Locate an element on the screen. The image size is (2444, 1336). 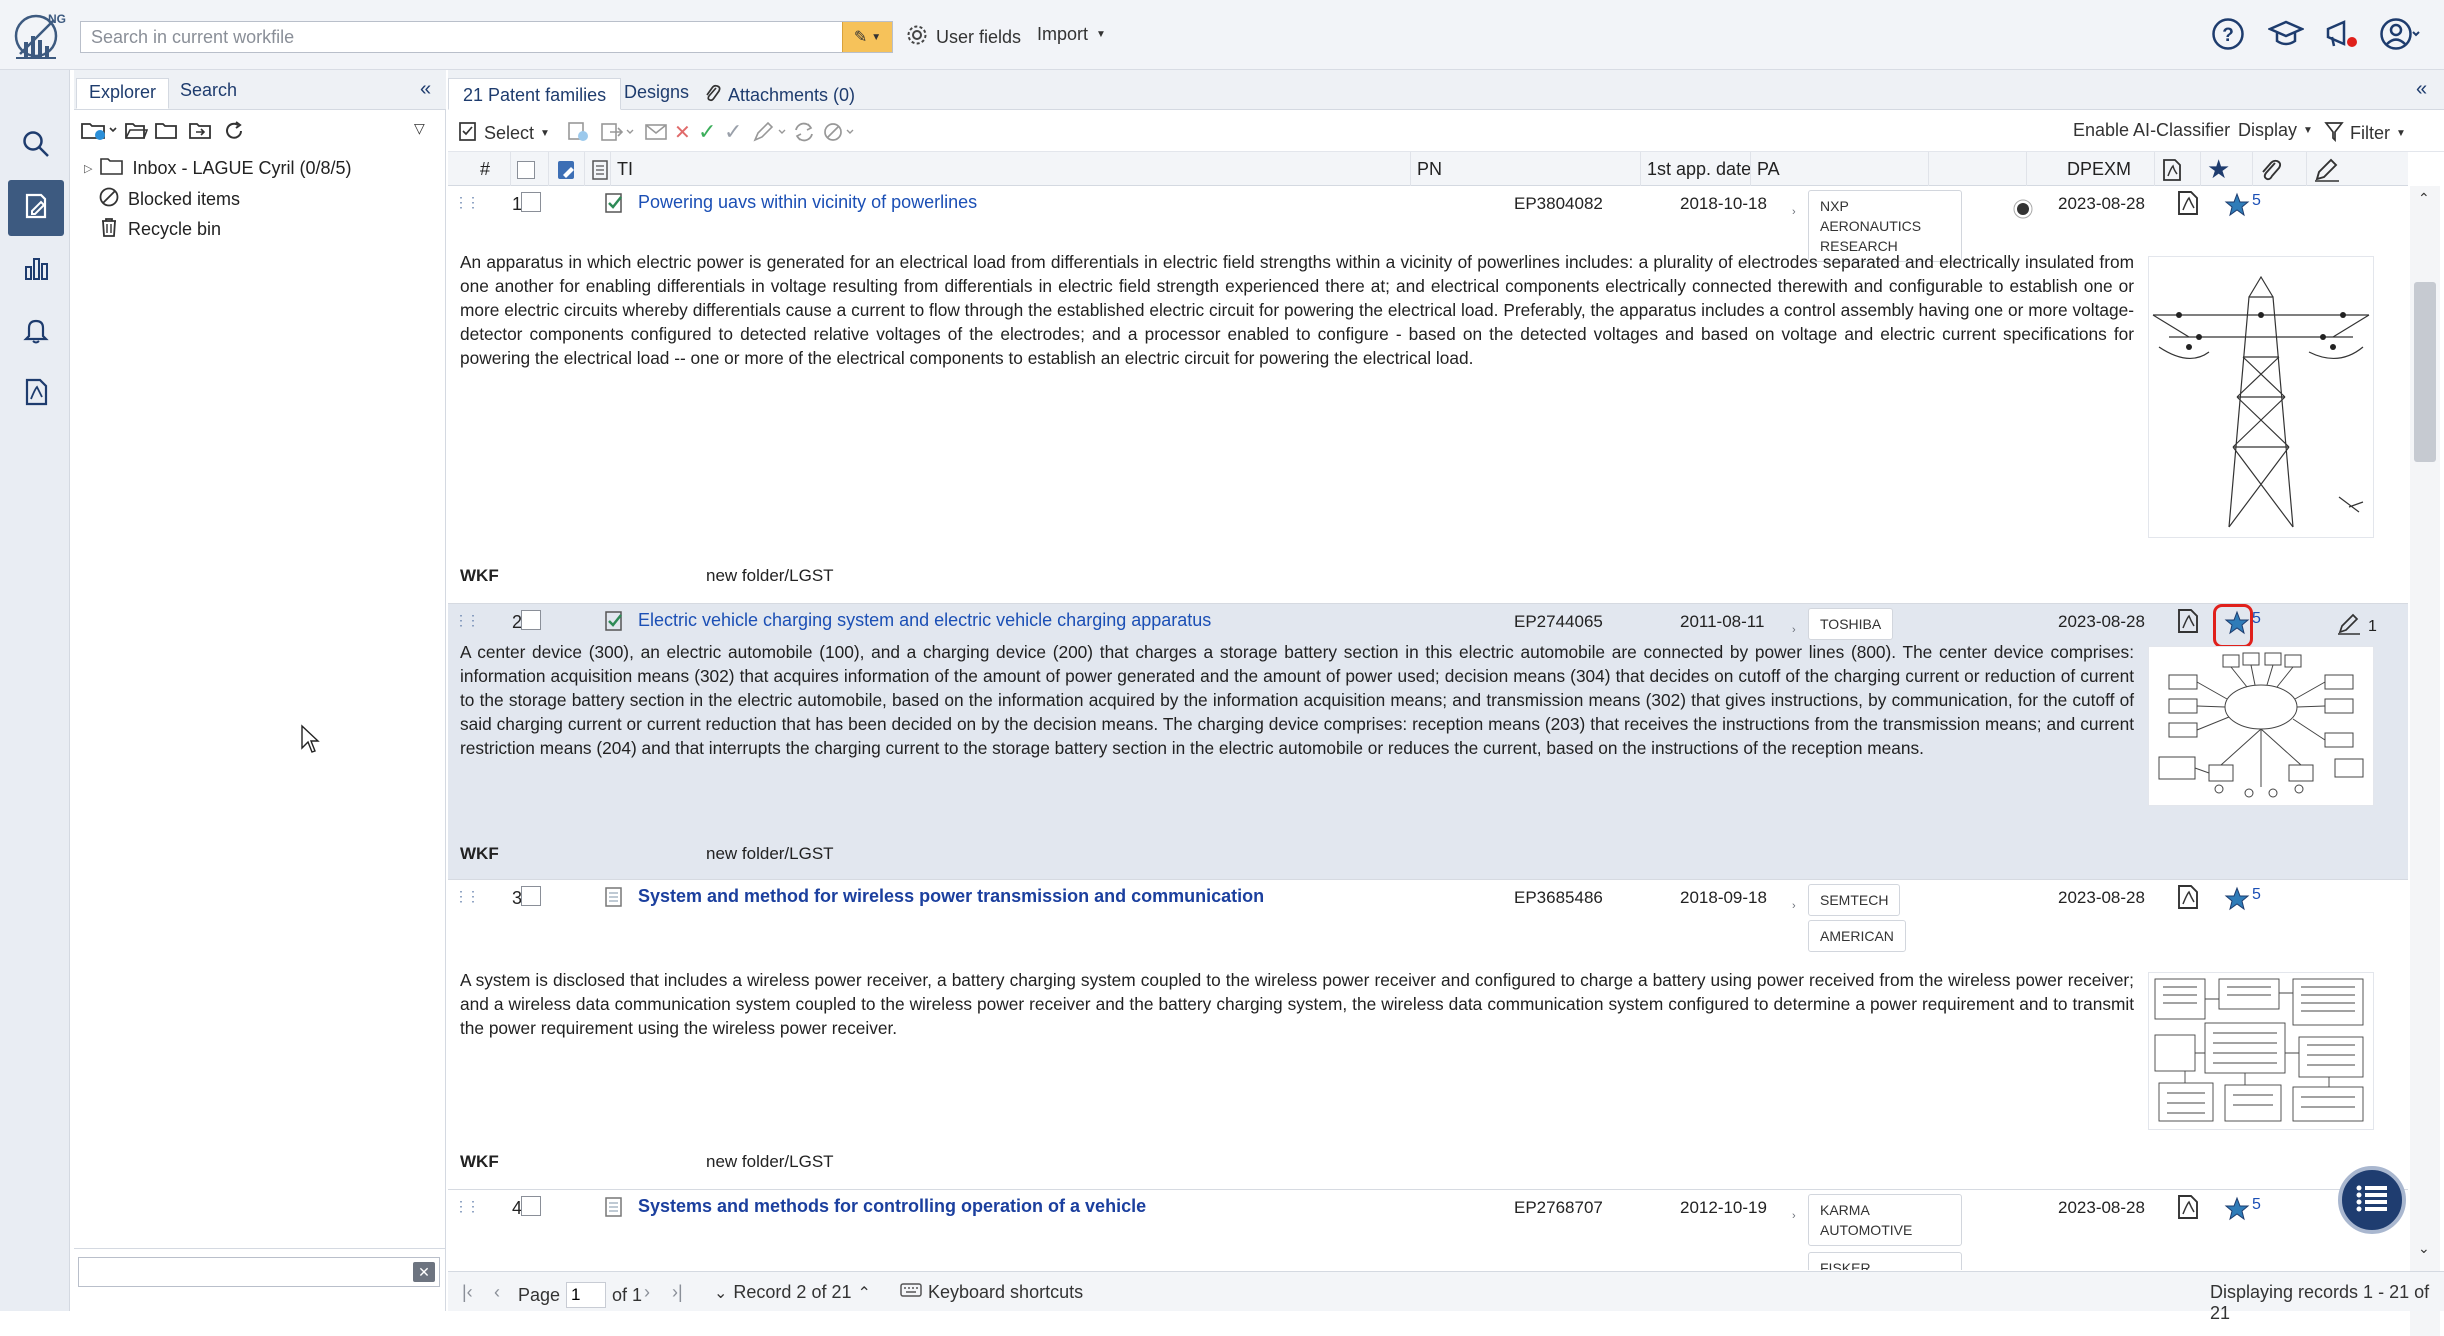
new-folder-menu-icon is located at coordinates (99, 132).